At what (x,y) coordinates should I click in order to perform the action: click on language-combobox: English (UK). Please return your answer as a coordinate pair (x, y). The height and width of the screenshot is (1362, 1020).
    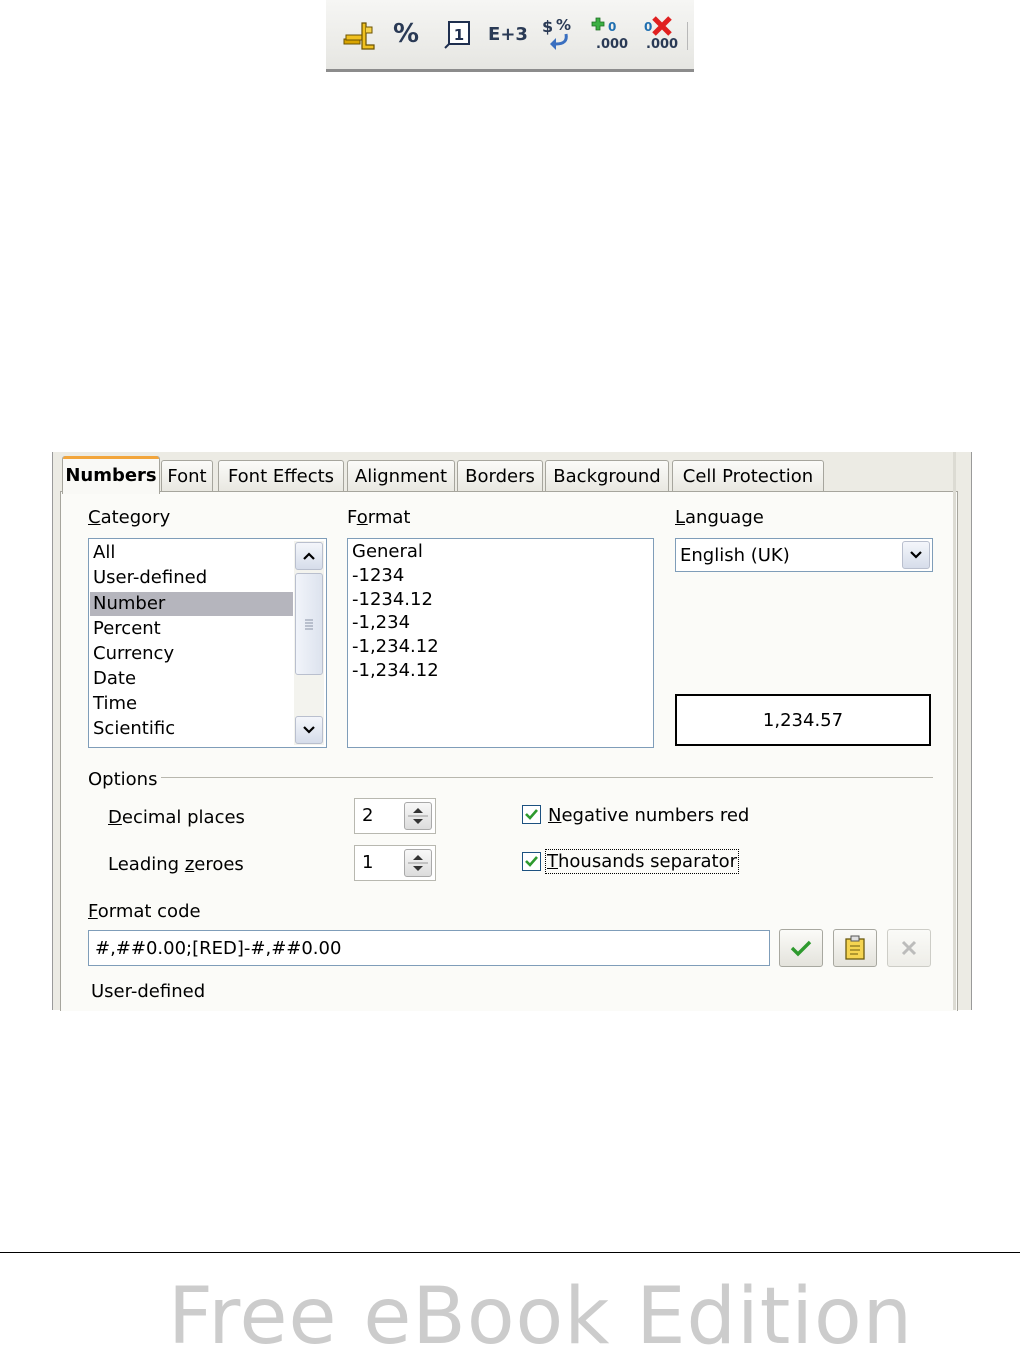
    Looking at the image, I should click on (804, 555).